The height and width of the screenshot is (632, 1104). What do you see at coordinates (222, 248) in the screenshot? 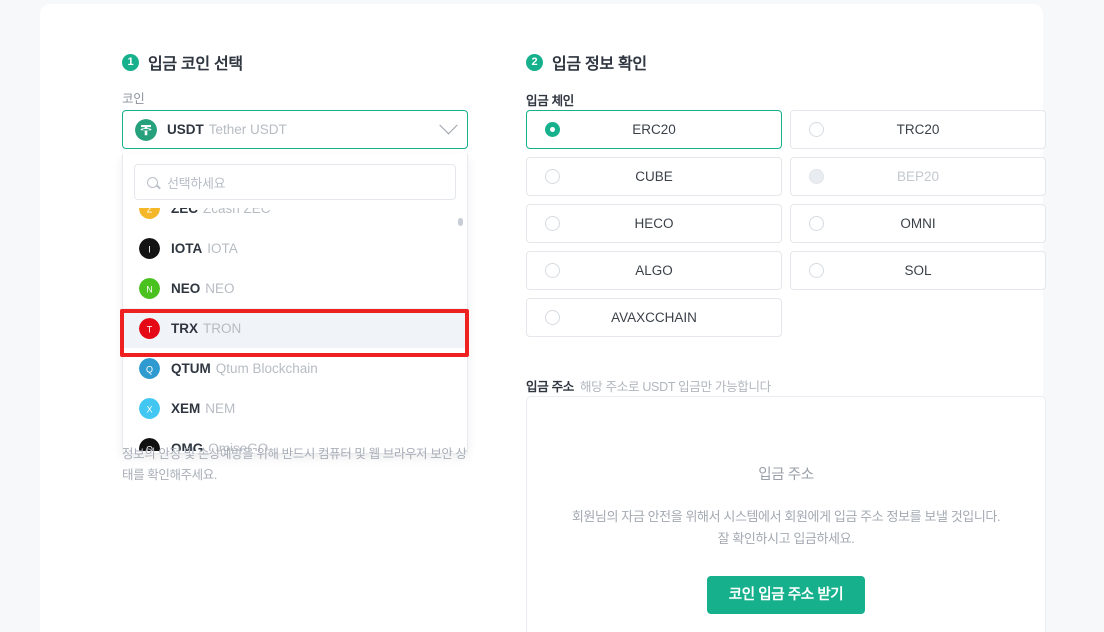
I see `coin-option-name: IOTA` at bounding box center [222, 248].